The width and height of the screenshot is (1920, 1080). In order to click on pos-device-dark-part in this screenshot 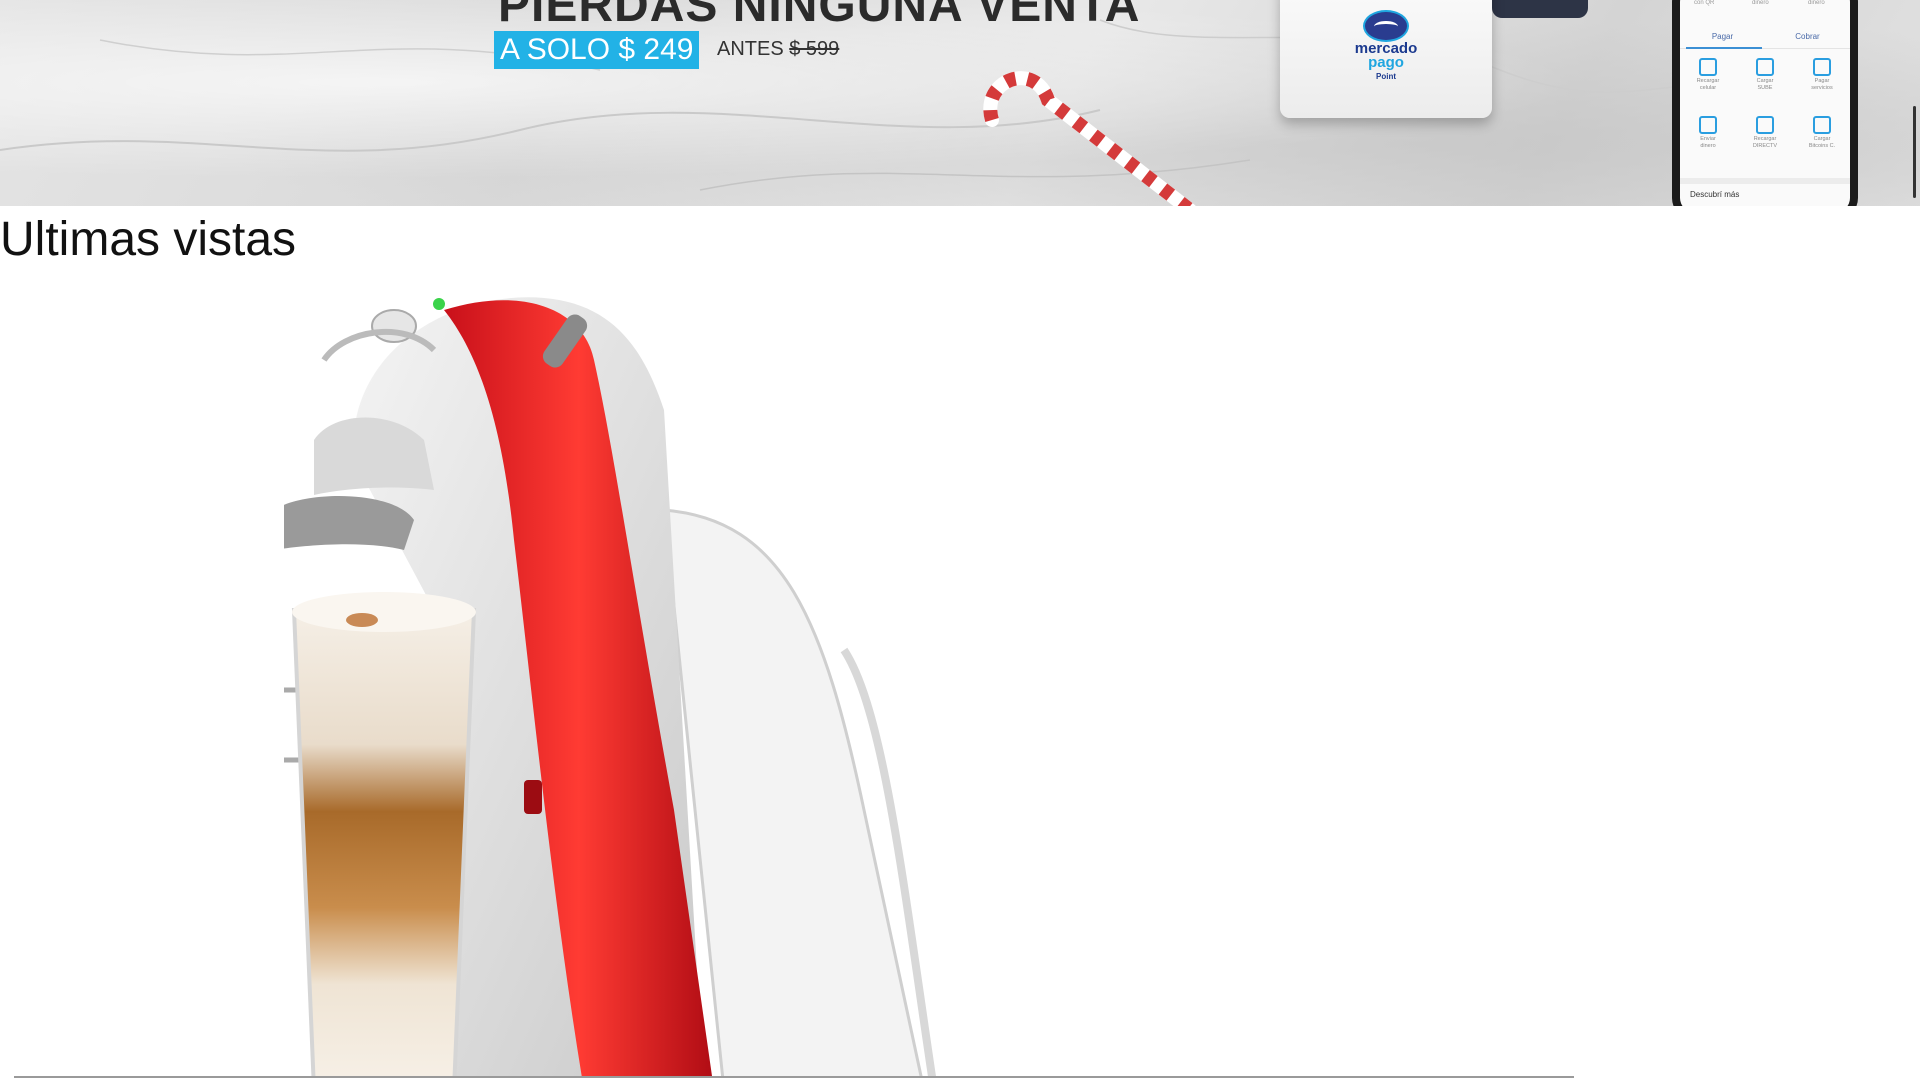, I will do `click(1540, 9)`.